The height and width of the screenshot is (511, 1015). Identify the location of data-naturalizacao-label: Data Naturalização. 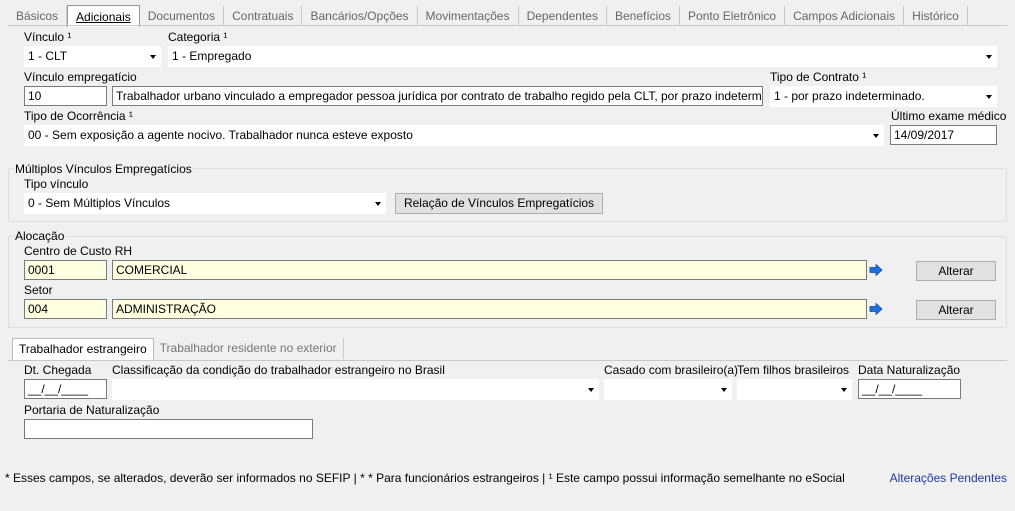
(909, 370).